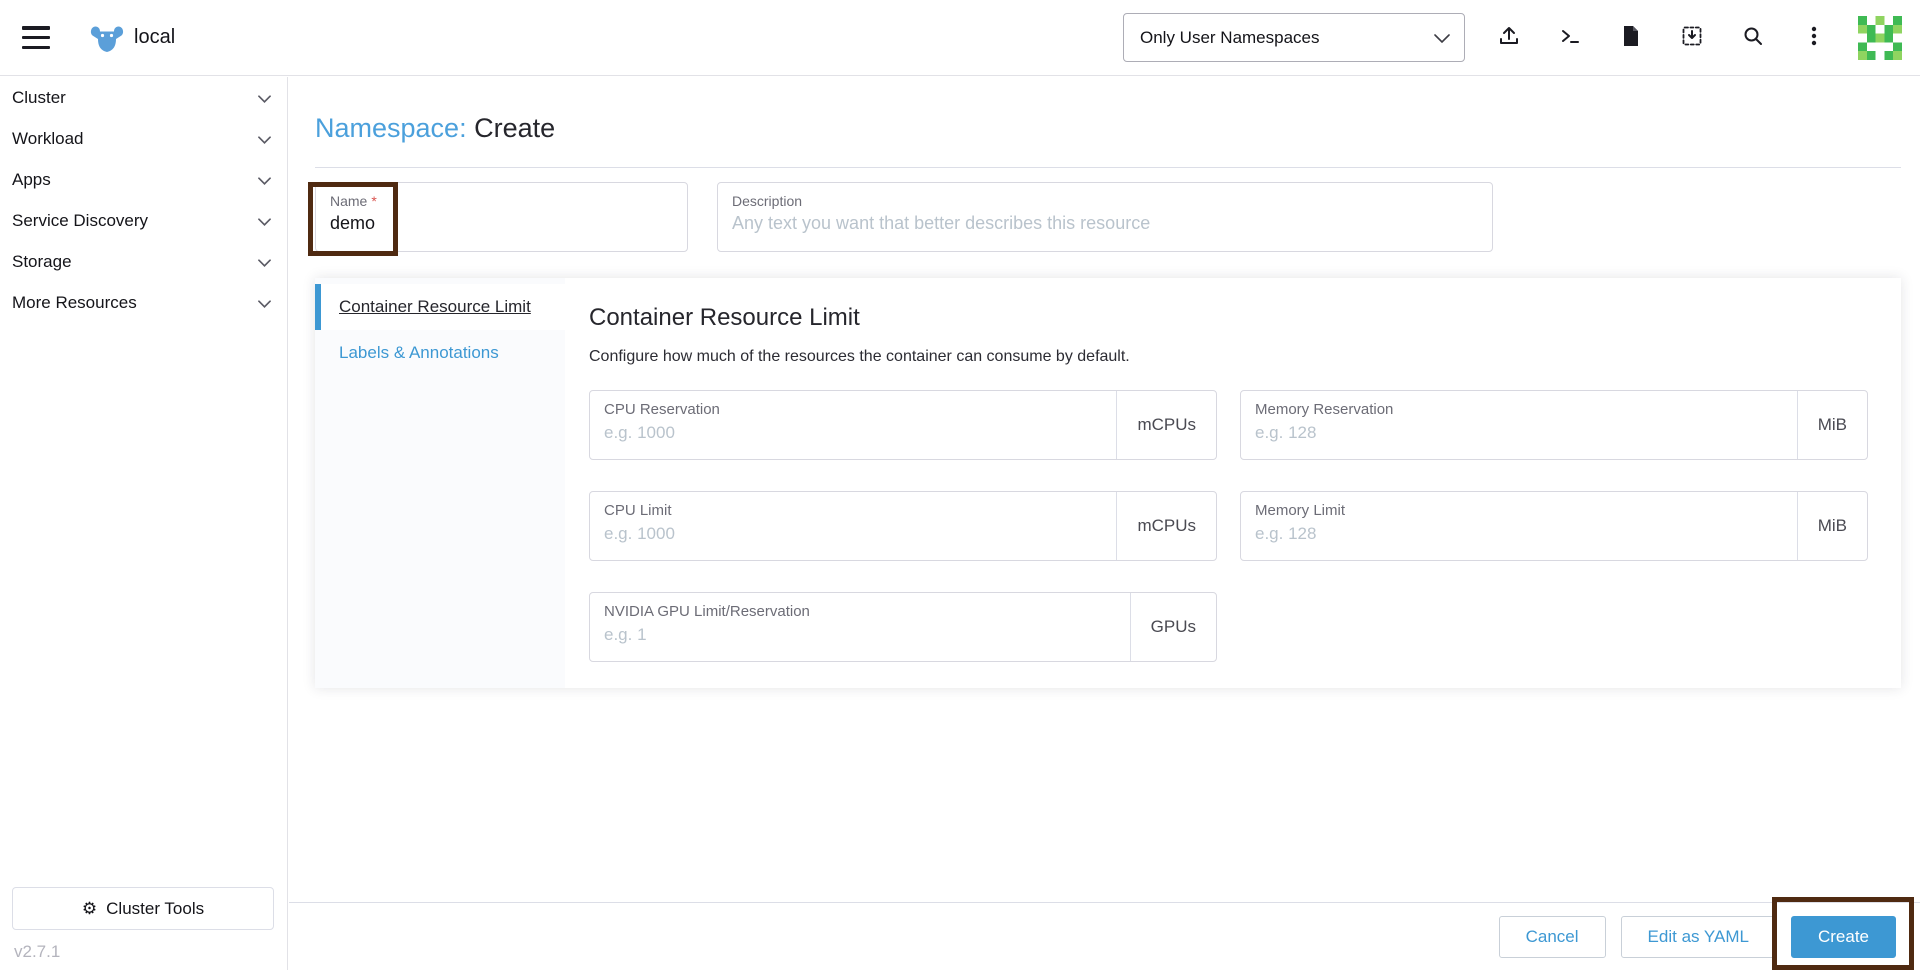 The width and height of the screenshot is (1920, 970). What do you see at coordinates (37, 951) in the screenshot?
I see `version-label: v2.7.1` at bounding box center [37, 951].